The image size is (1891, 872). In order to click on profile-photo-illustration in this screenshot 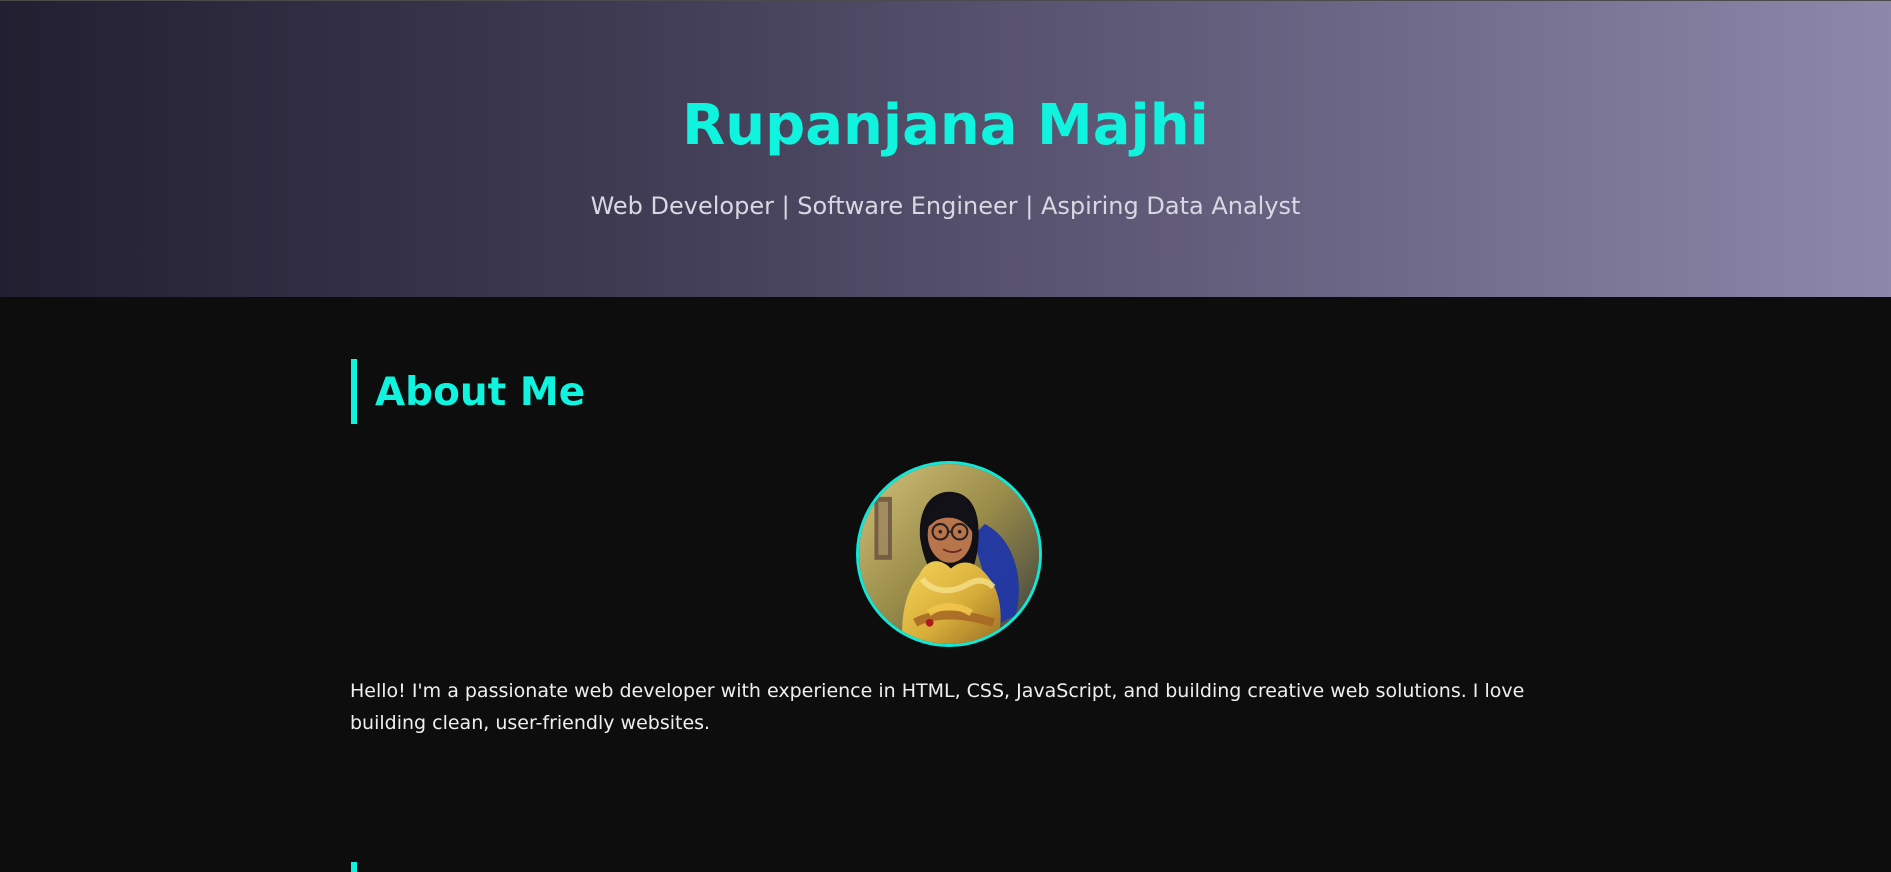, I will do `click(949, 554)`.